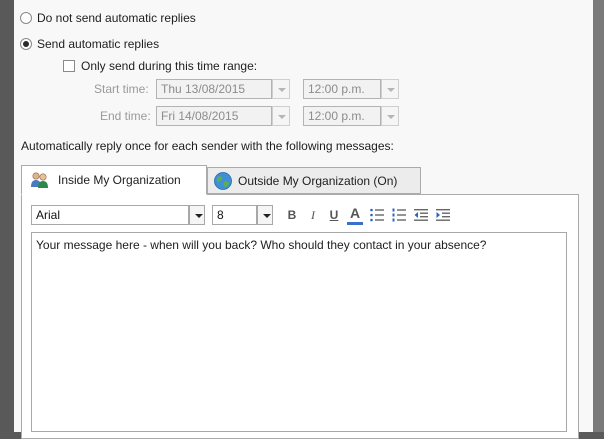  Describe the element at coordinates (214, 116) in the screenshot. I see `end-date-field: Fri 14/08/2015` at that location.